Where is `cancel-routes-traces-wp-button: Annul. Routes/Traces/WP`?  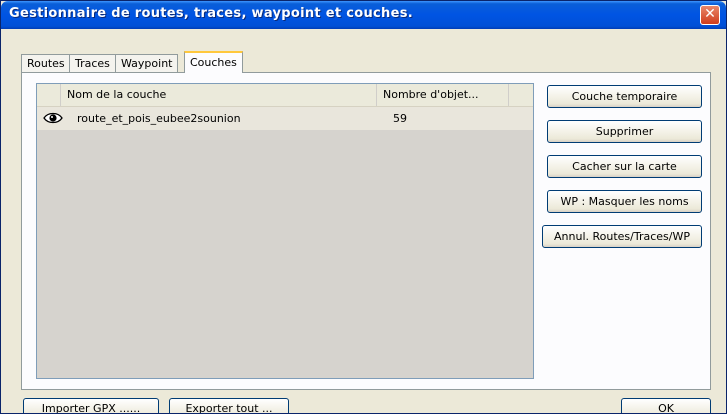
cancel-routes-traces-wp-button: Annul. Routes/Traces/WP is located at coordinates (622, 236).